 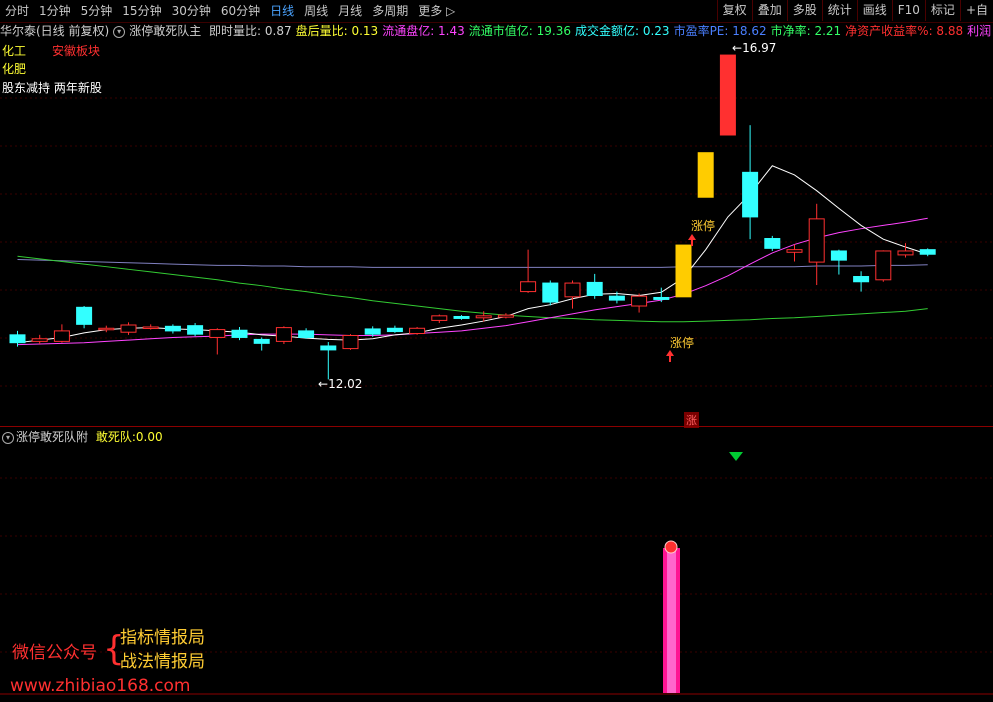 I want to click on limit-up-label-1: 涨停, so click(x=682, y=343).